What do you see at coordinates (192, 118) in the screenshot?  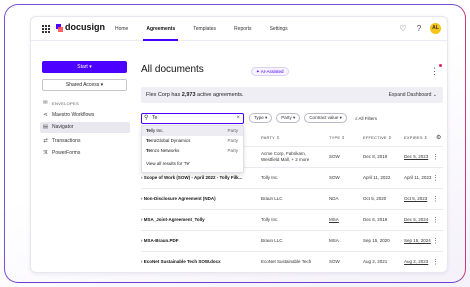 I see `search-input: ⚲ Te ×` at bounding box center [192, 118].